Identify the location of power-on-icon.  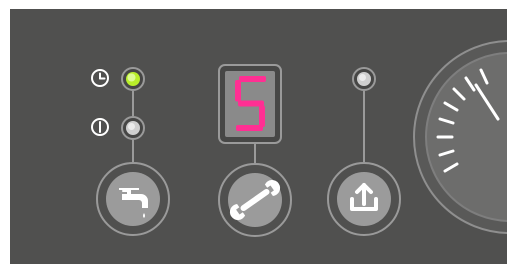
(100, 127).